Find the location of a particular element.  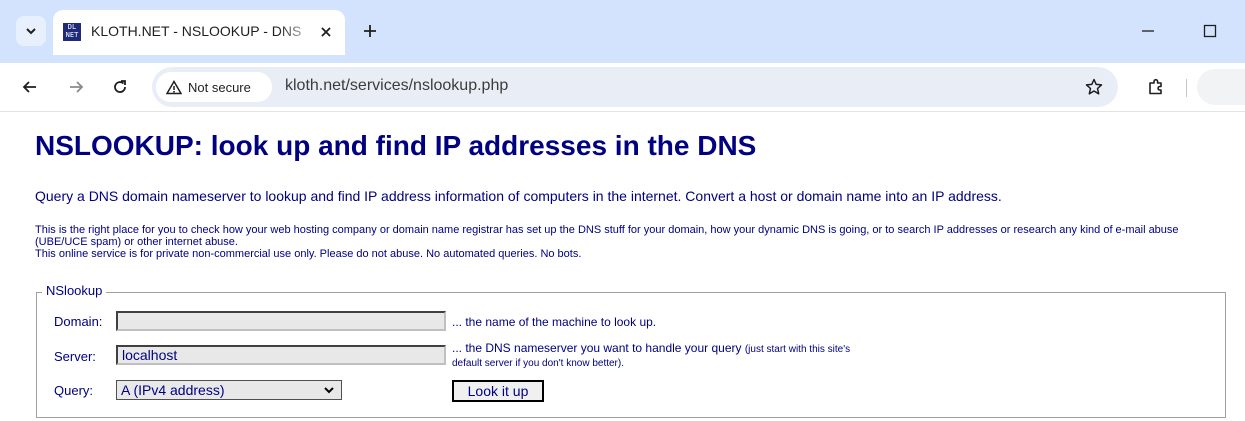

tab-close-button is located at coordinates (326, 32).